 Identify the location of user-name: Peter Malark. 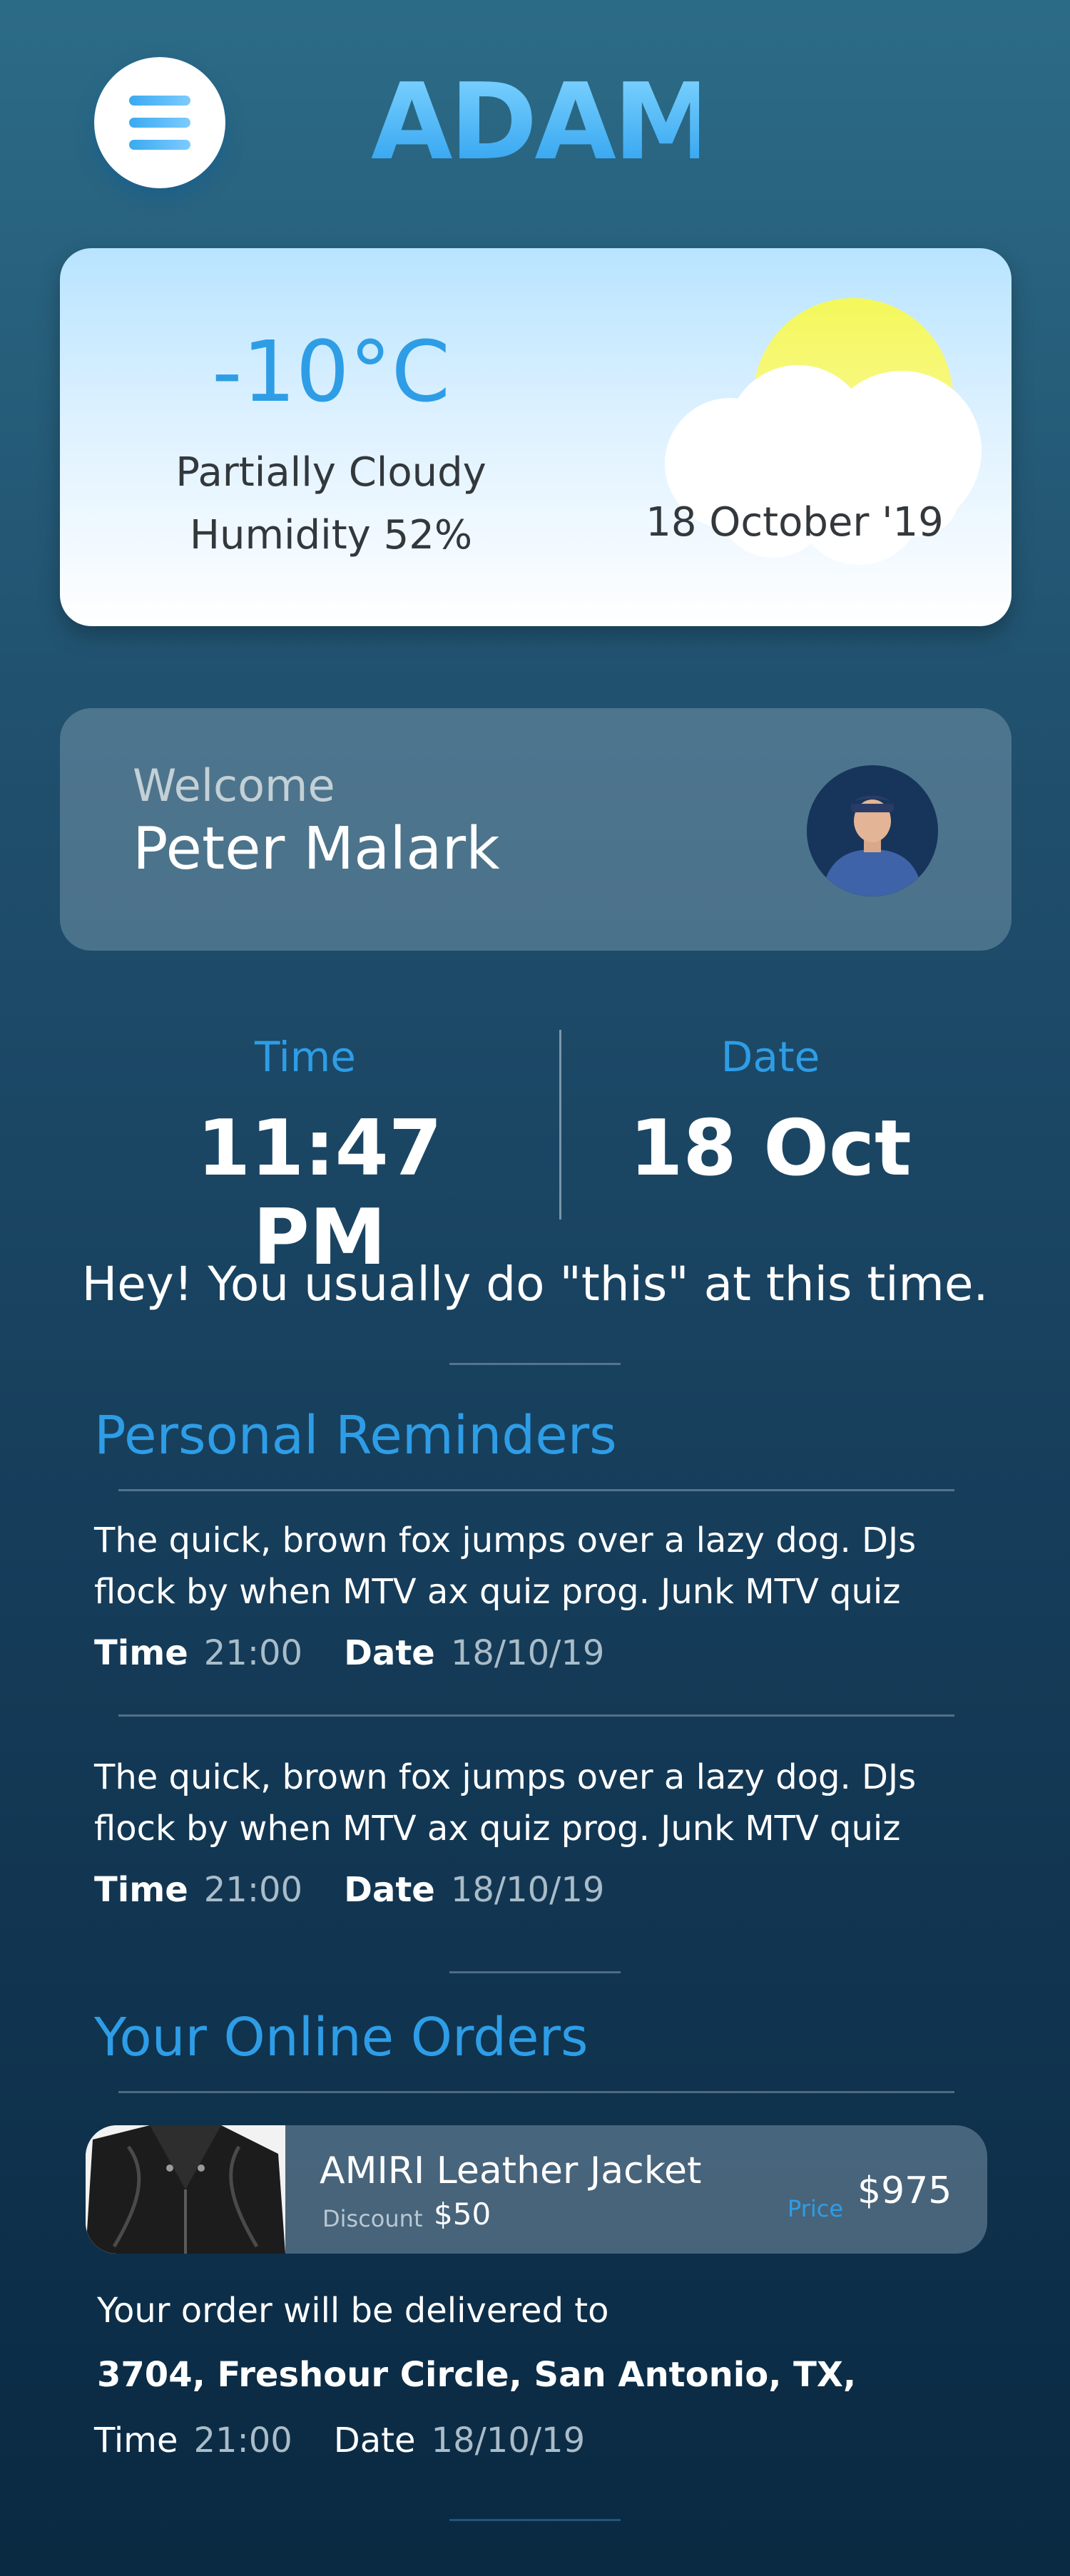
(316, 849).